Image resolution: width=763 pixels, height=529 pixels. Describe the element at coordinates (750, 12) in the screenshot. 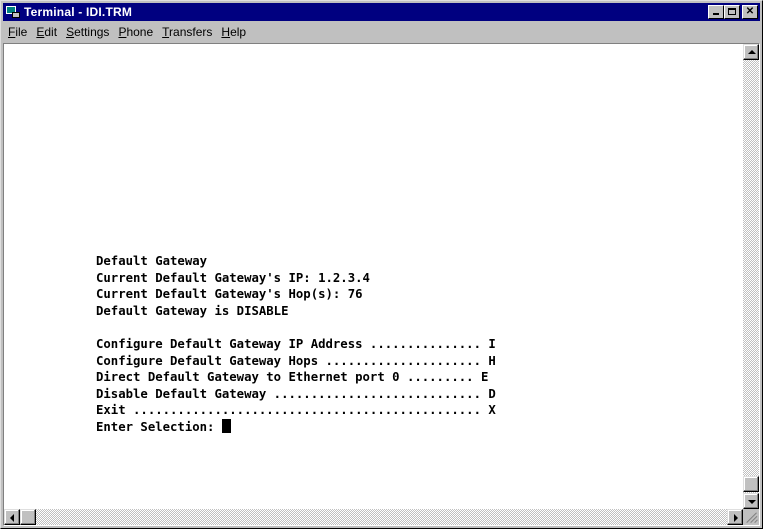

I see `close-button: ✕` at that location.